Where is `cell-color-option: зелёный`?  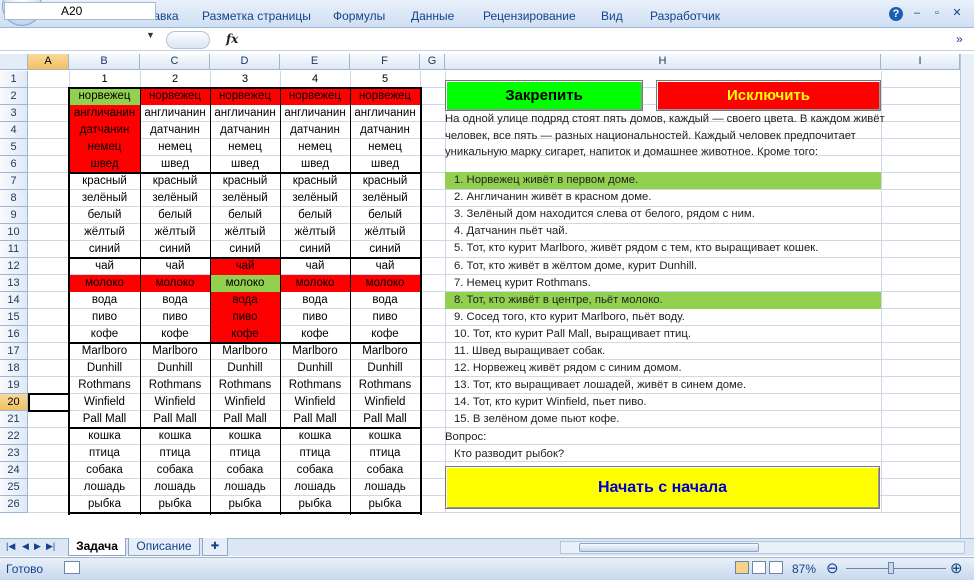 cell-color-option: зелёный is located at coordinates (245, 198).